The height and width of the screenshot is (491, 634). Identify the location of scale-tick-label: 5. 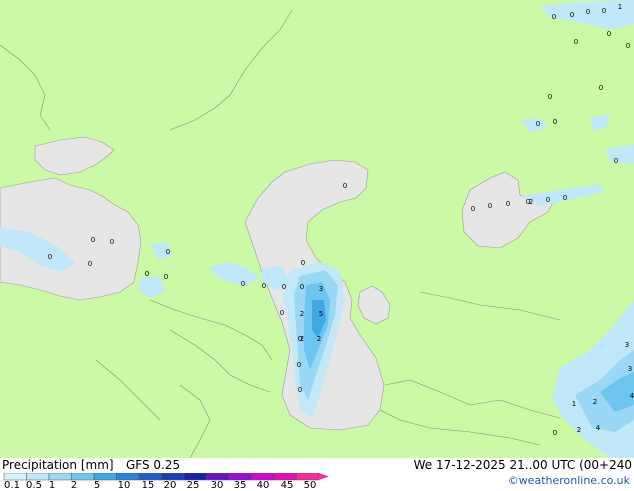
(97, 485).